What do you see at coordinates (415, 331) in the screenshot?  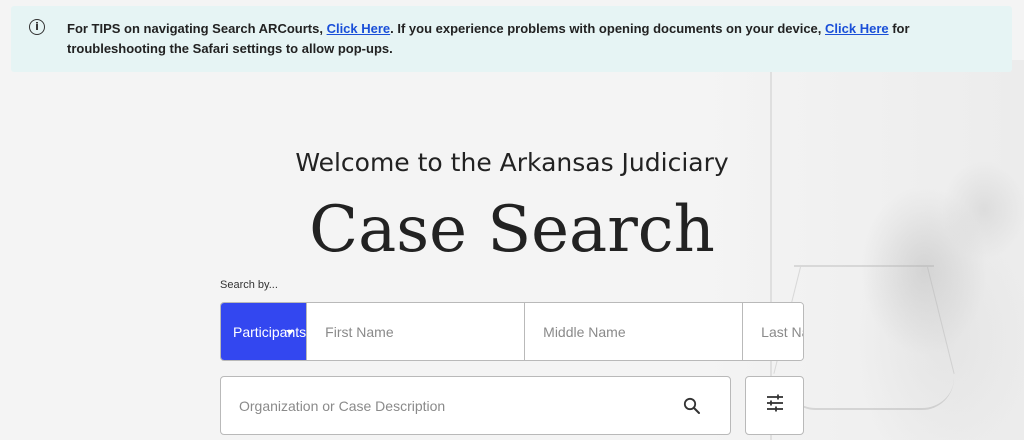 I see `first-name-input` at bounding box center [415, 331].